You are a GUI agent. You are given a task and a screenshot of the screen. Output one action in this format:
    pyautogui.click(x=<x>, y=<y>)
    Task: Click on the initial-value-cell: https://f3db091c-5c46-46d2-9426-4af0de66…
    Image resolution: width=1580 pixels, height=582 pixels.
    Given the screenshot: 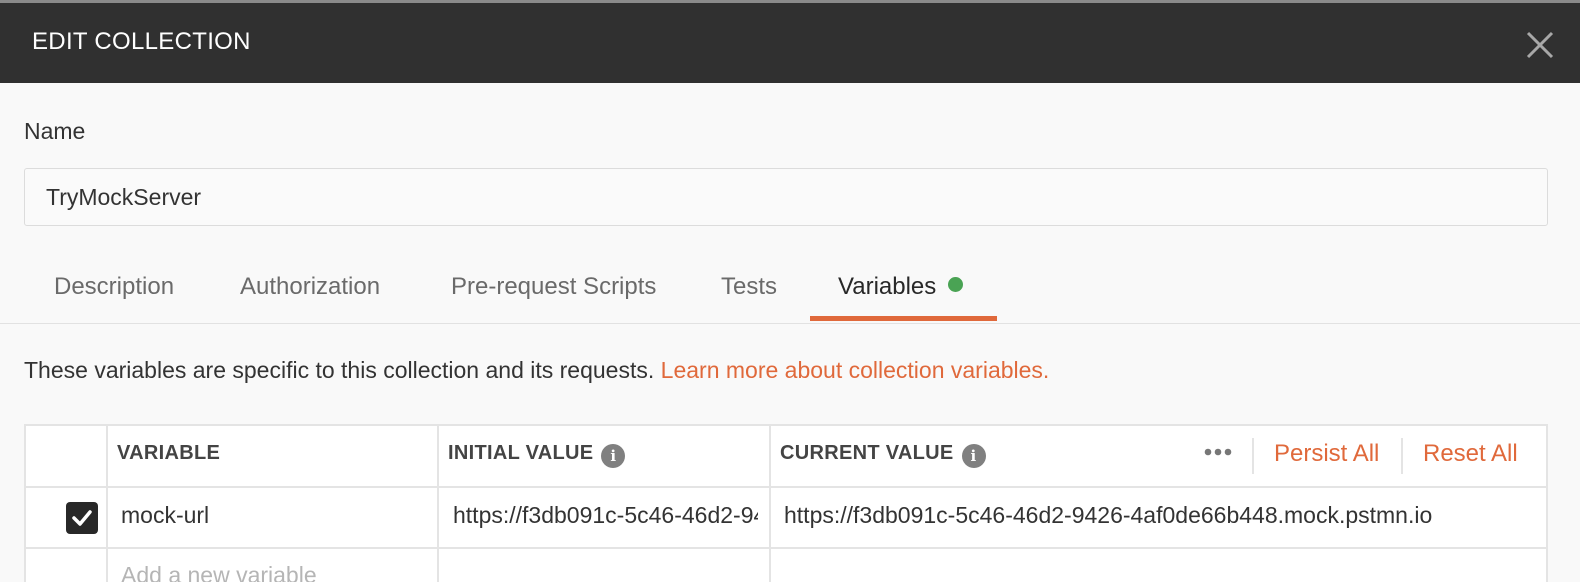 What is the action you would take?
    pyautogui.click(x=605, y=515)
    